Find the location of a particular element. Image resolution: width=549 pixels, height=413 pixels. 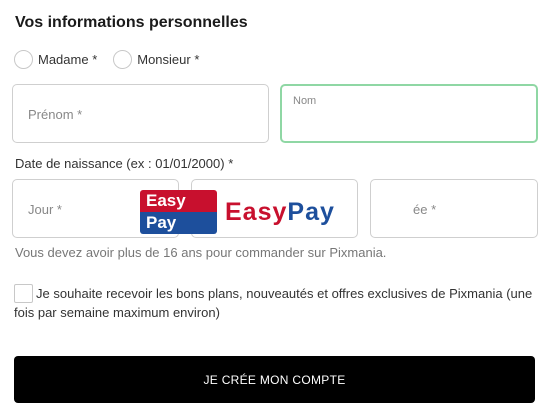

easypay-logo-bottom: Pay is located at coordinates (178, 223).